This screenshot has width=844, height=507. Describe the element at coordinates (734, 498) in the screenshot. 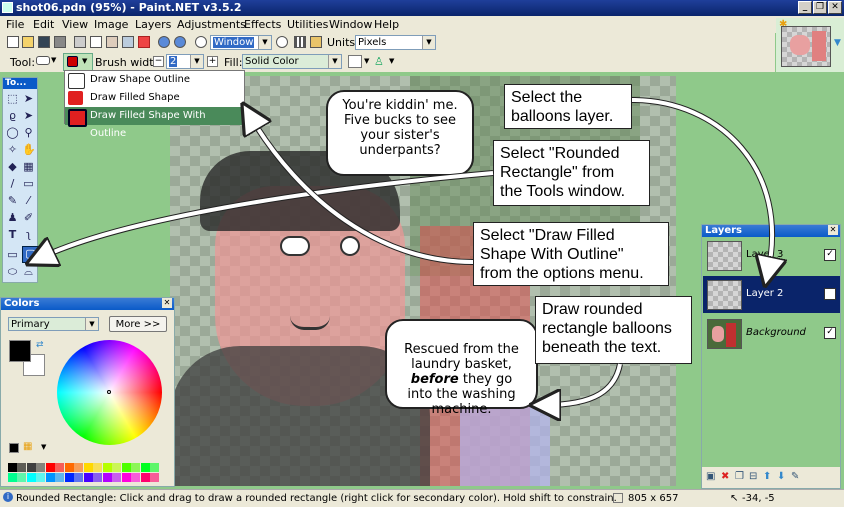

I see `cursor-icon: ↖` at that location.